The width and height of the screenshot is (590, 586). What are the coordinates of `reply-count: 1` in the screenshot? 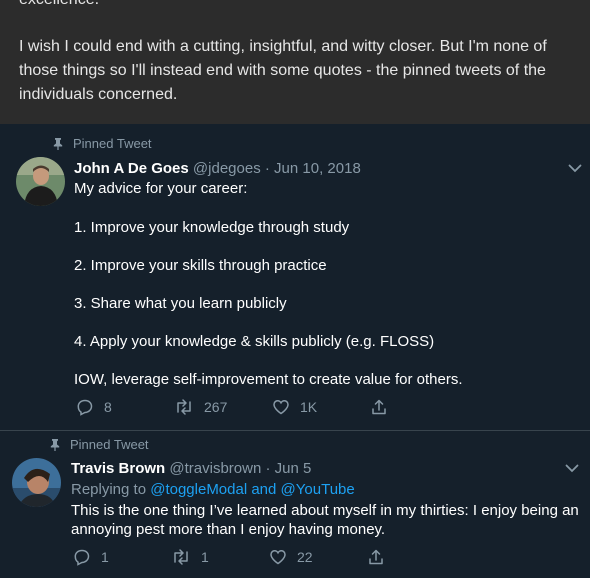 It's located at (105, 557).